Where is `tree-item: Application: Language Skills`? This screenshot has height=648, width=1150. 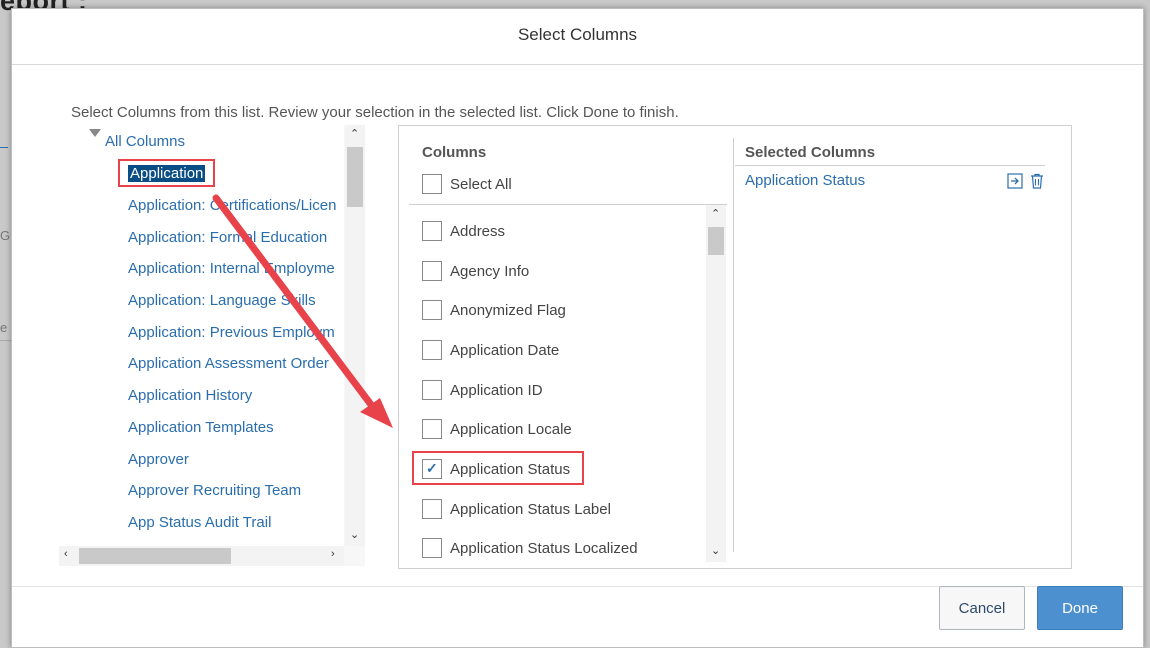
tree-item: Application: Language Skills is located at coordinates (222, 300).